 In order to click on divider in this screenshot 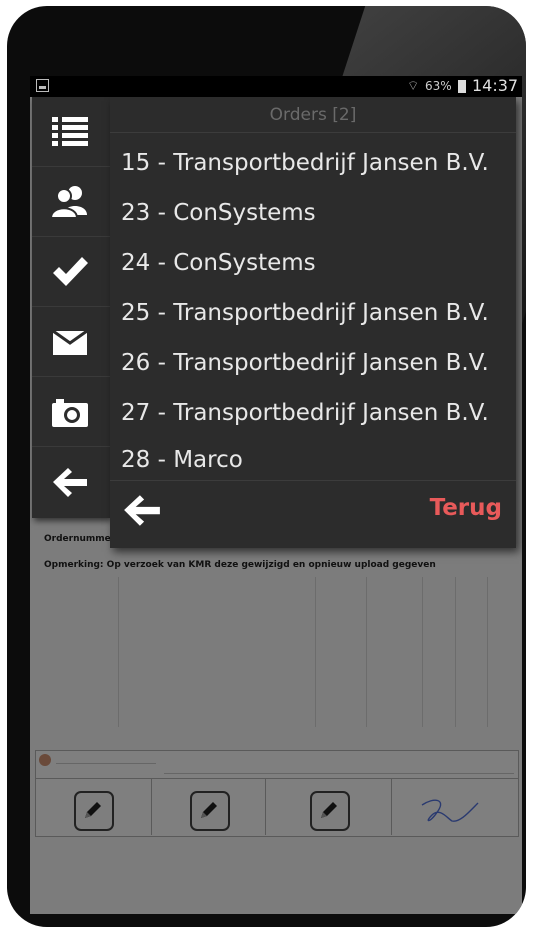, I will do `click(313, 480)`.